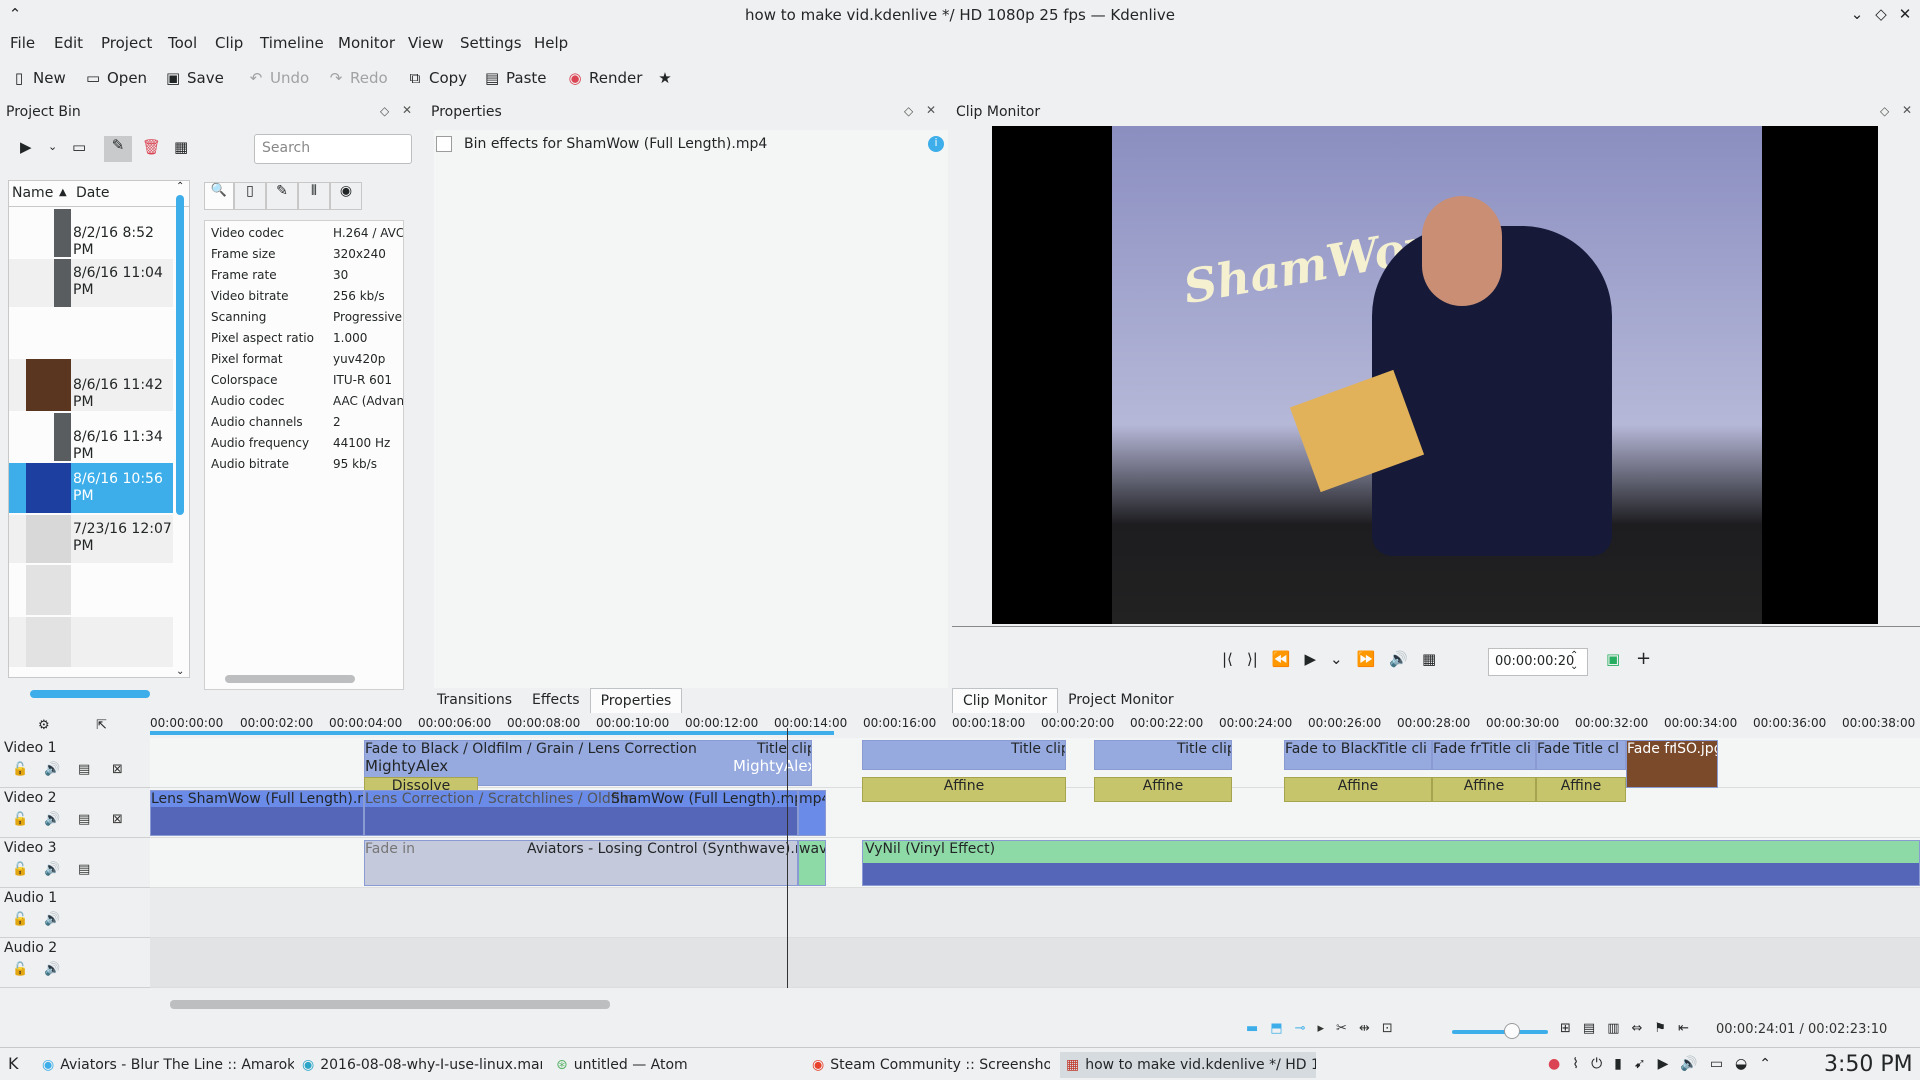 Image resolution: width=1920 pixels, height=1080 pixels. I want to click on zoom-slider-handle, so click(1512, 1031).